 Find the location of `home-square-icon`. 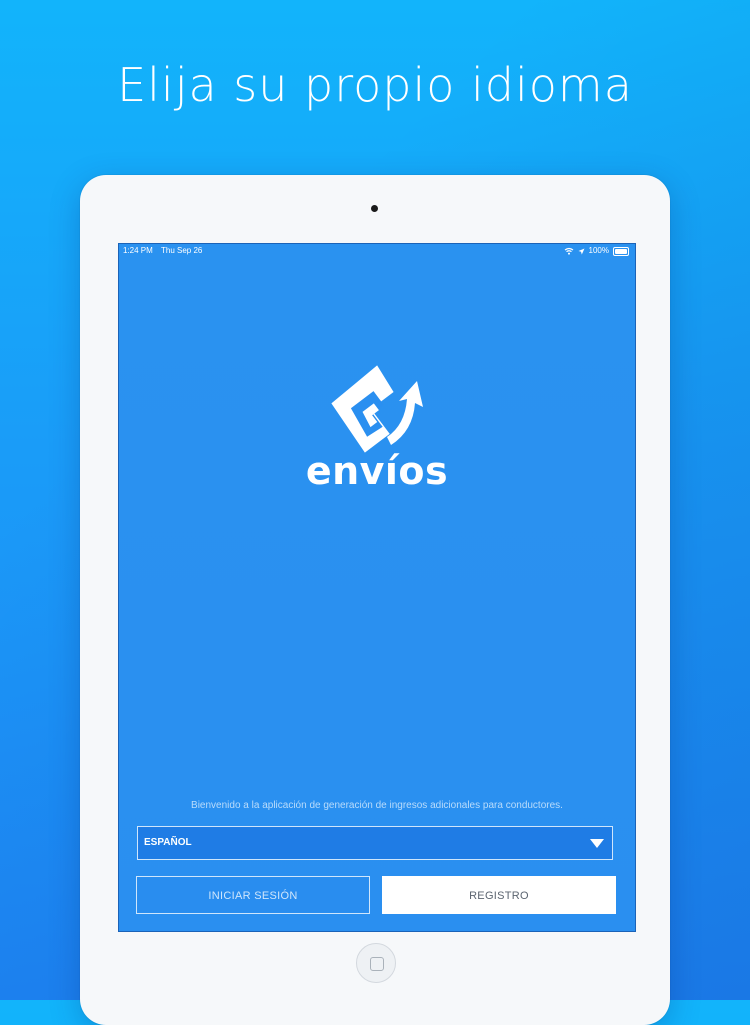

home-square-icon is located at coordinates (377, 964).